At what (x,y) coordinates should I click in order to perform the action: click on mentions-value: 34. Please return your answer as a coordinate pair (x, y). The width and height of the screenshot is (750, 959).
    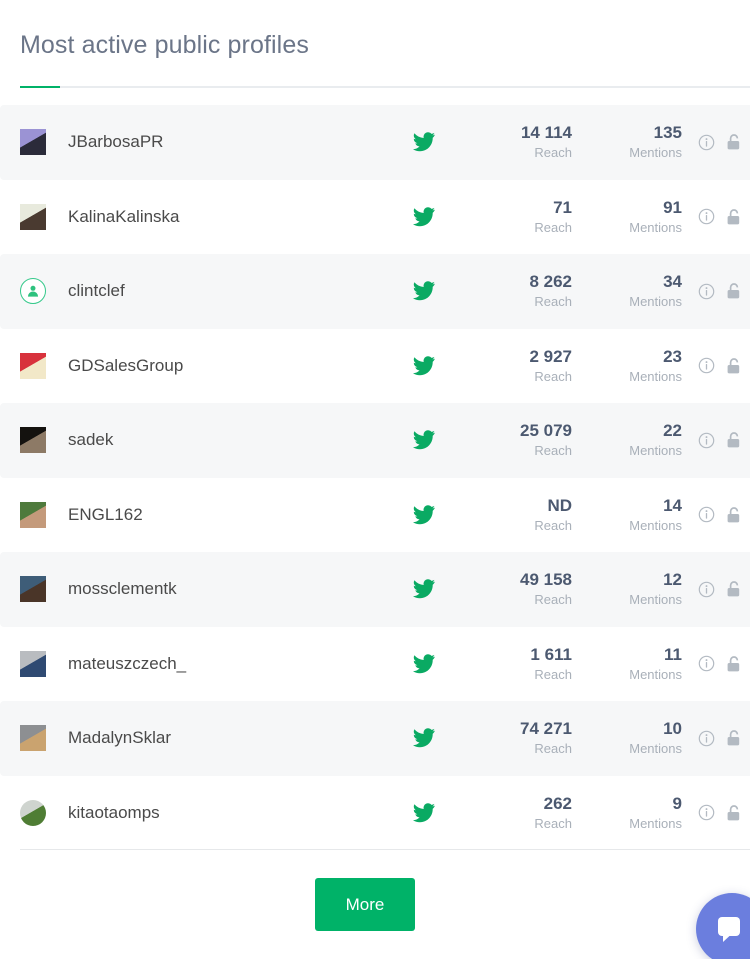
    Looking at the image, I should click on (672, 282).